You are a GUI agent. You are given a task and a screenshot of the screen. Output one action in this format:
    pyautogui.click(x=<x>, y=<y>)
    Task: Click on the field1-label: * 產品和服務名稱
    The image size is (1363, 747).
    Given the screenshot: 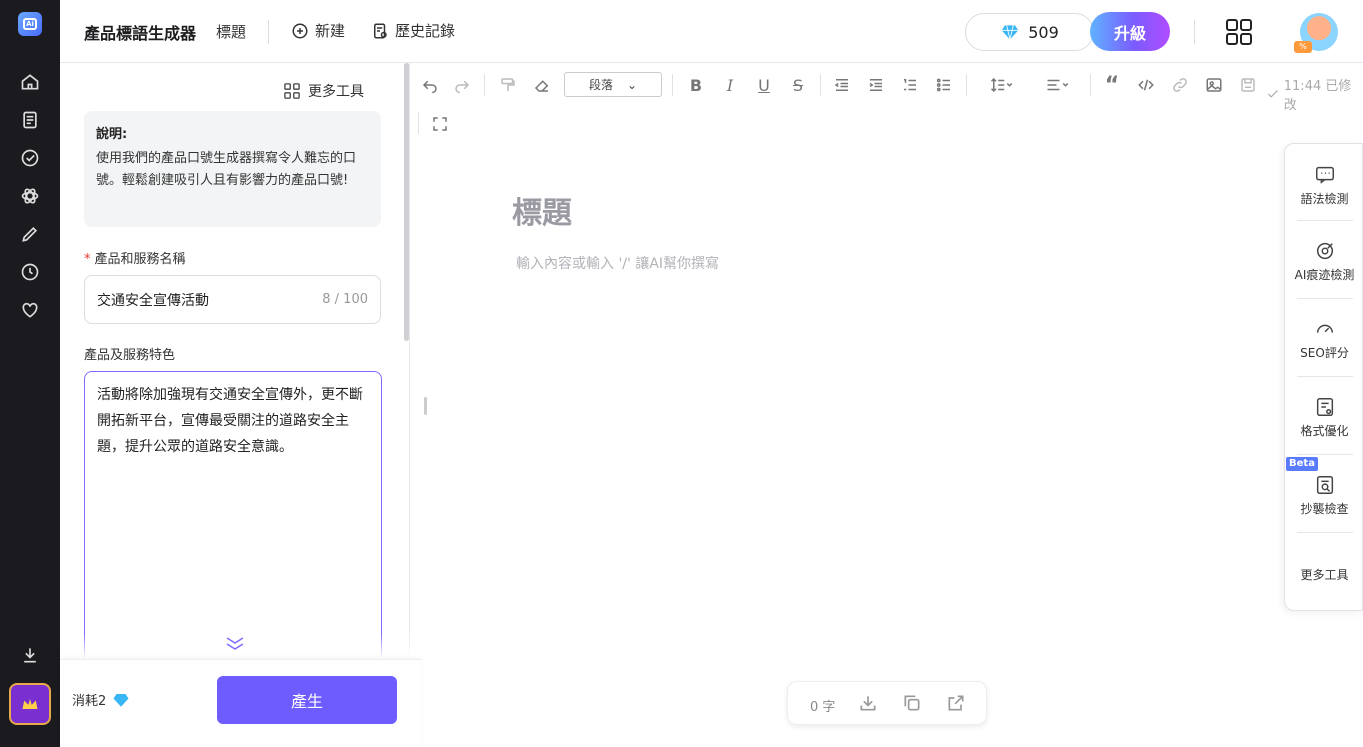 What is the action you would take?
    pyautogui.click(x=135, y=259)
    